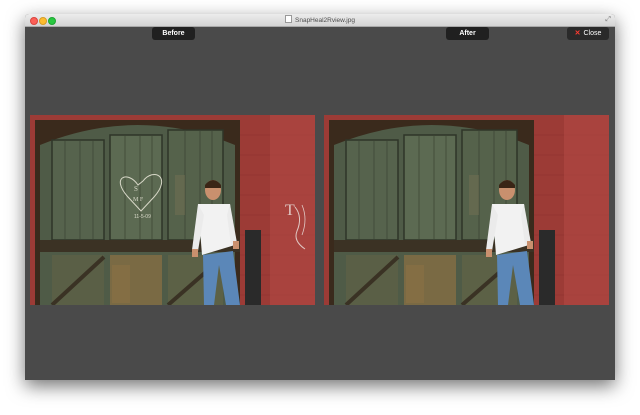 This screenshot has height=415, width=640. What do you see at coordinates (136, 189) in the screenshot?
I see `heart-graffiti-line1: S` at bounding box center [136, 189].